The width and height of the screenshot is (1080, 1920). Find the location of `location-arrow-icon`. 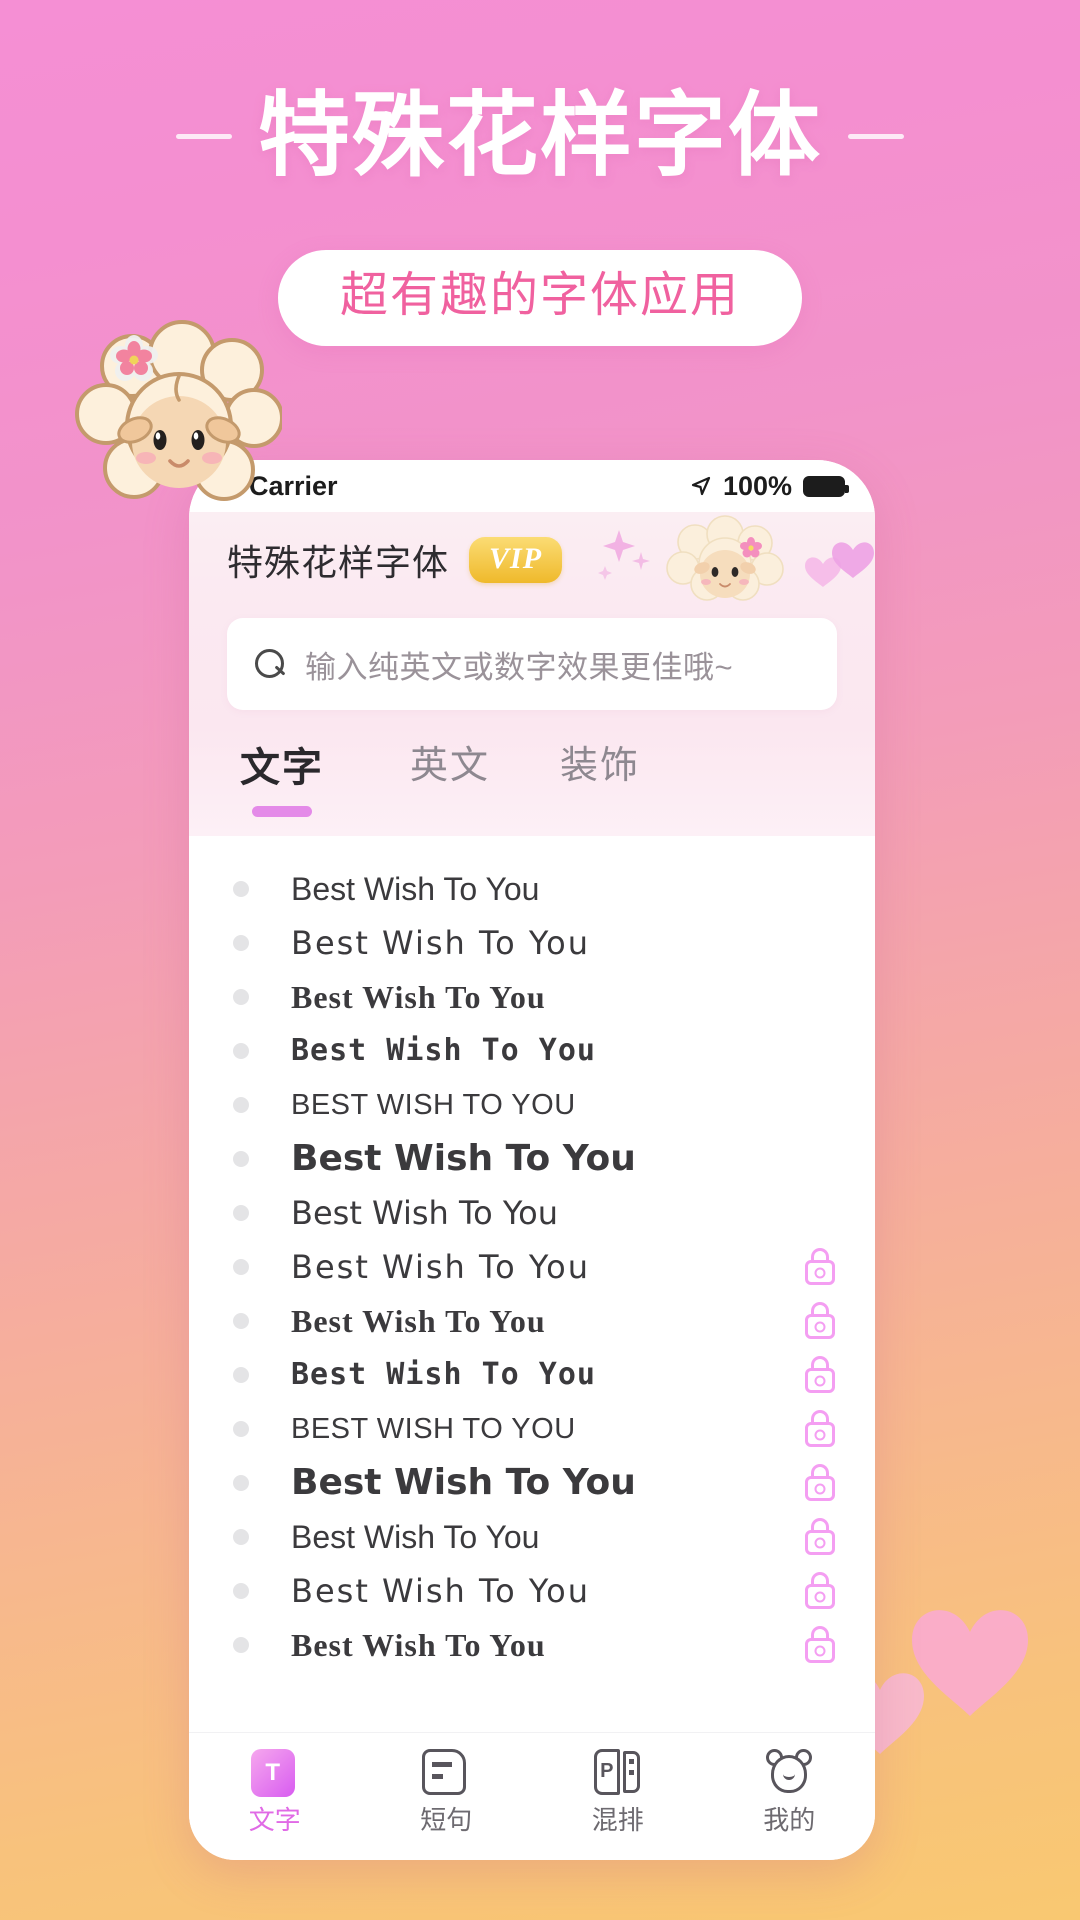

location-arrow-icon is located at coordinates (701, 486).